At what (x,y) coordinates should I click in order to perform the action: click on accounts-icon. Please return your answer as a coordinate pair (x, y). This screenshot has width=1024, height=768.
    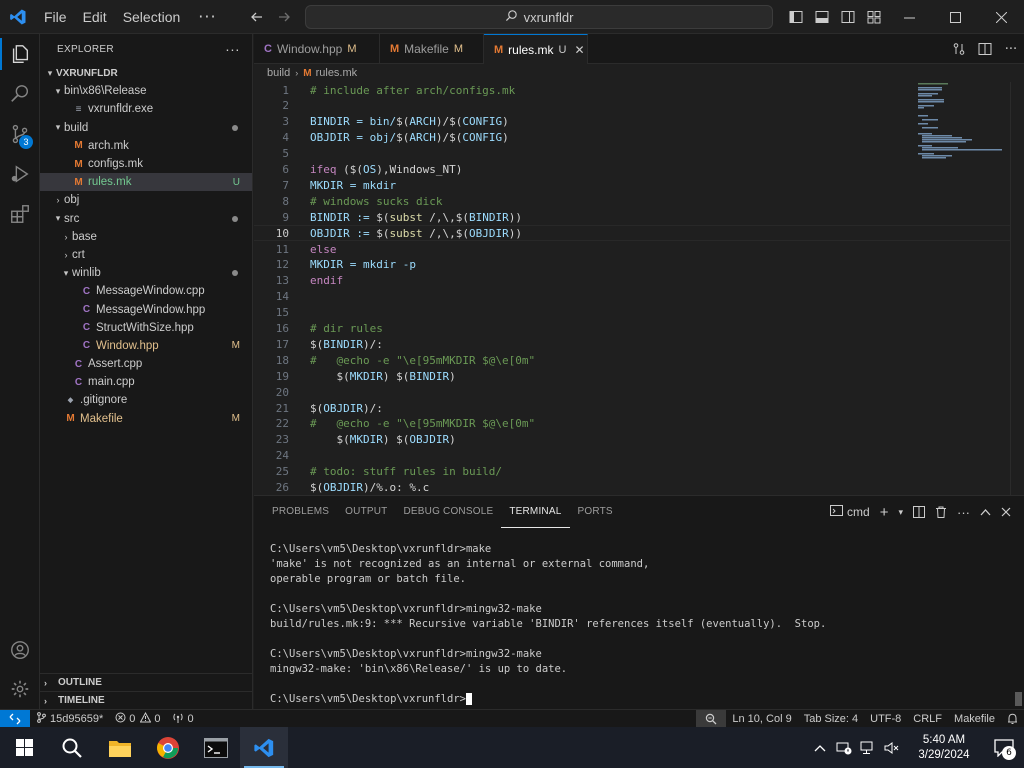
    Looking at the image, I should click on (20, 650).